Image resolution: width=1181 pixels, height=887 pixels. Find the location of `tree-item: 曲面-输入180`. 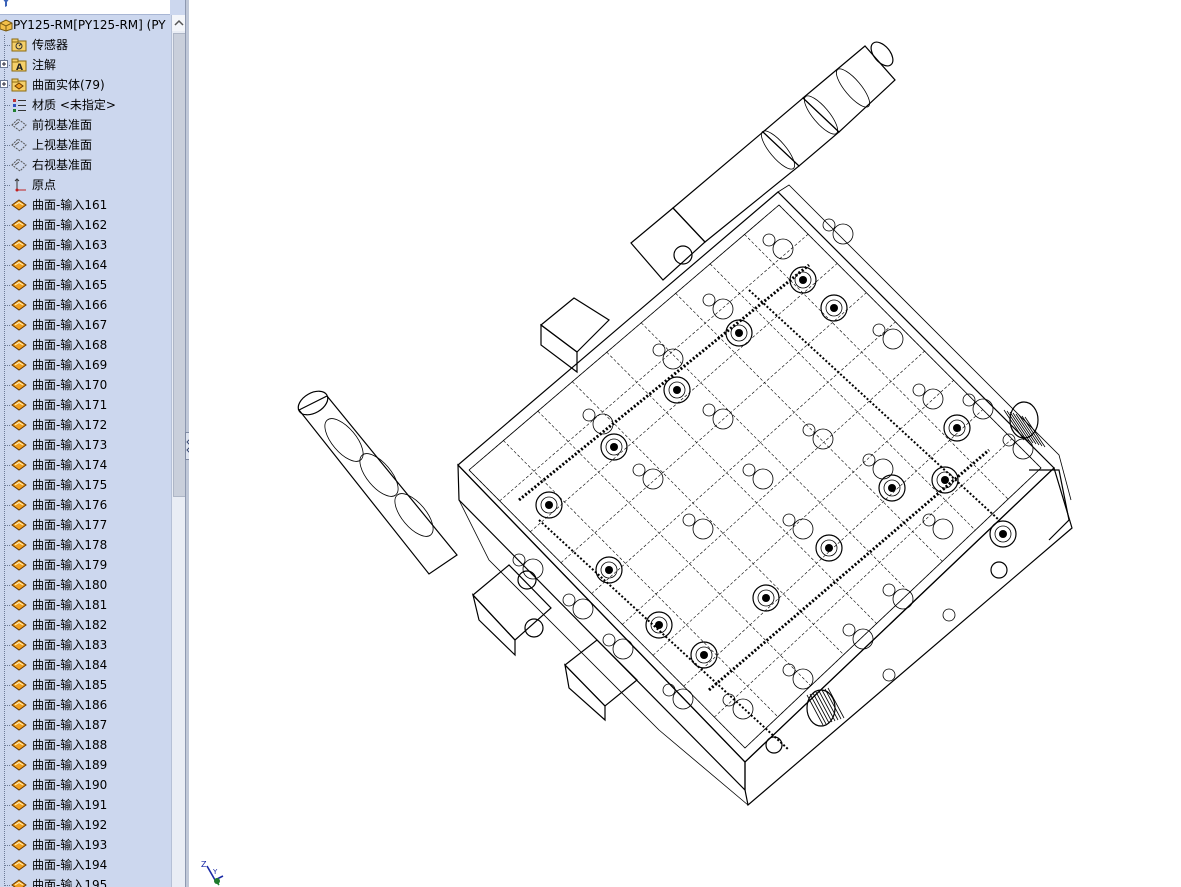

tree-item: 曲面-输入180 is located at coordinates (86, 585).